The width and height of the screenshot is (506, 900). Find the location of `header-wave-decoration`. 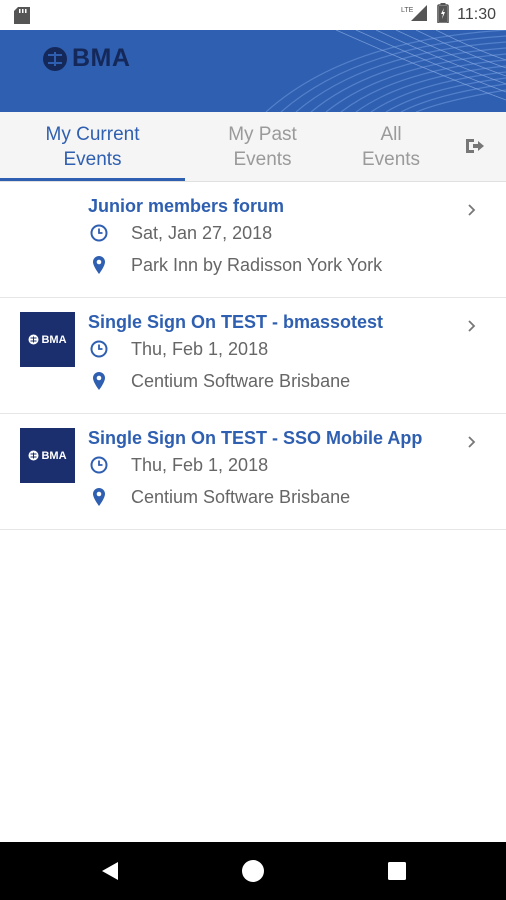

header-wave-decoration is located at coordinates (385, 71).